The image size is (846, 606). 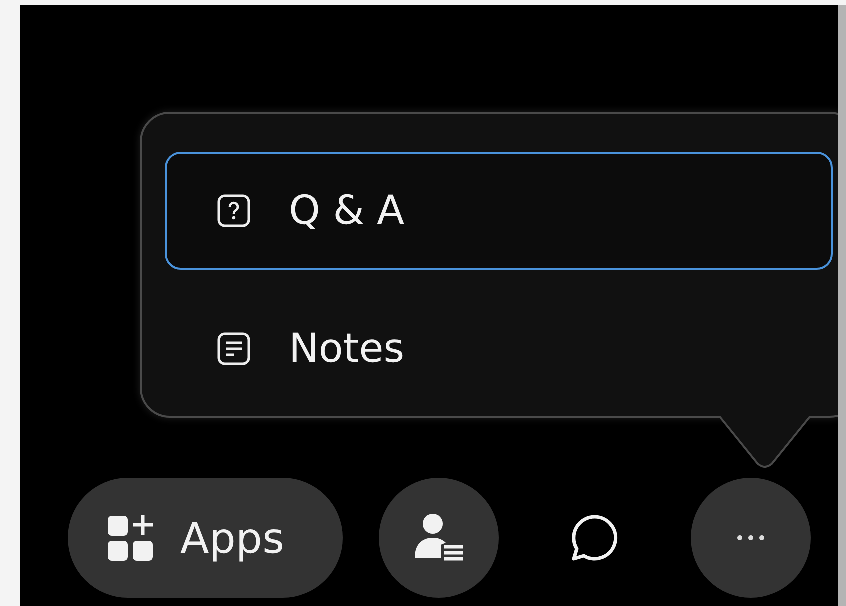 What do you see at coordinates (347, 349) in the screenshot?
I see `menu-item-label: Notes` at bounding box center [347, 349].